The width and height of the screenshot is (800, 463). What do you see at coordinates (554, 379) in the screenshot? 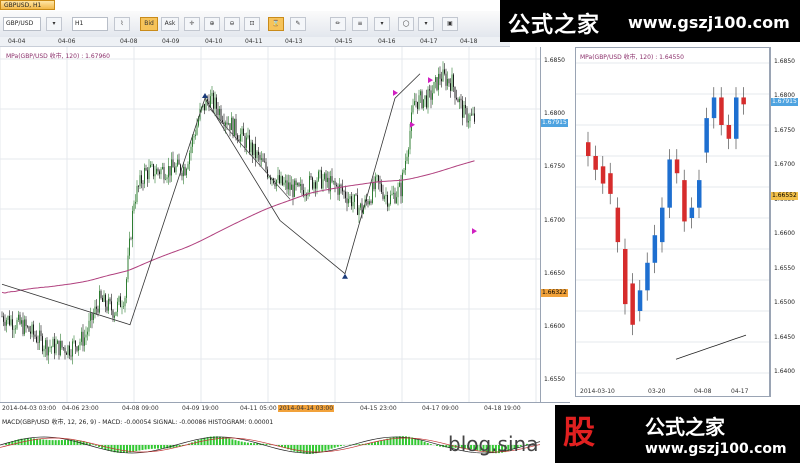
I see `price-tick-label: 1.6550` at bounding box center [554, 379].